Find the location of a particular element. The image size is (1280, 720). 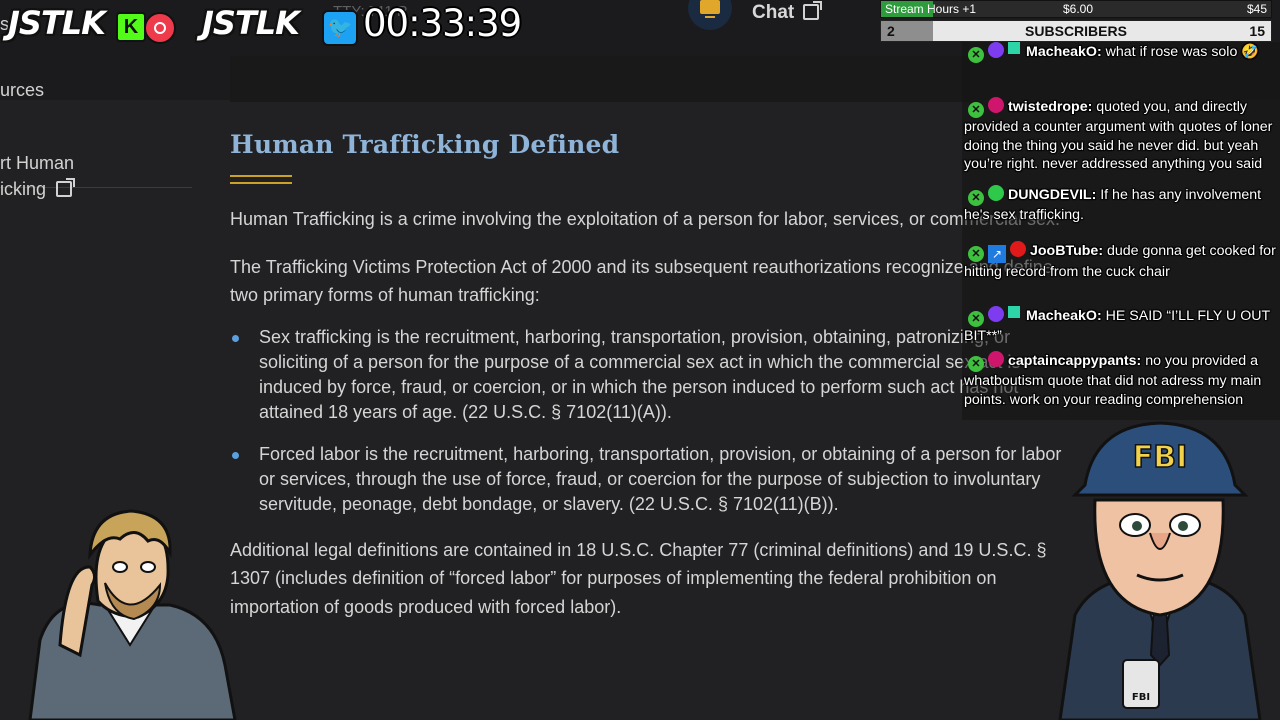

subscriber-current: 2 is located at coordinates (891, 31).